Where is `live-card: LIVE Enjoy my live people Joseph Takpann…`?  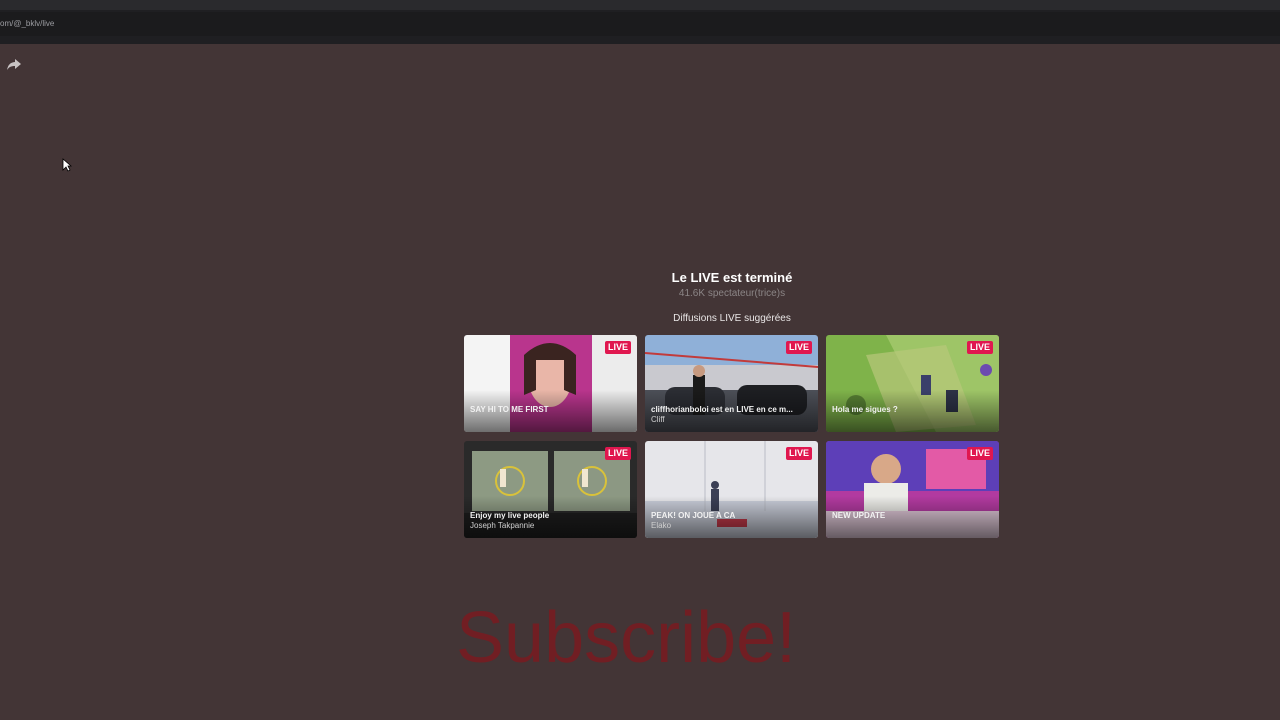 live-card: LIVE Enjoy my live people Joseph Takpann… is located at coordinates (550, 489).